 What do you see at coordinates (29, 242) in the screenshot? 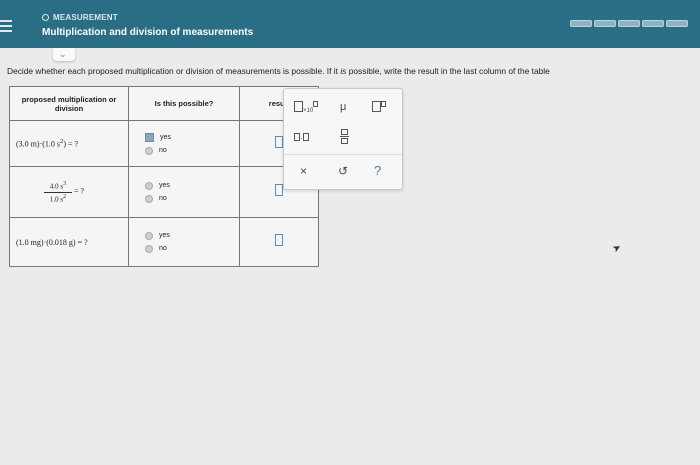
I see `operand-a: 1.0 mg` at bounding box center [29, 242].